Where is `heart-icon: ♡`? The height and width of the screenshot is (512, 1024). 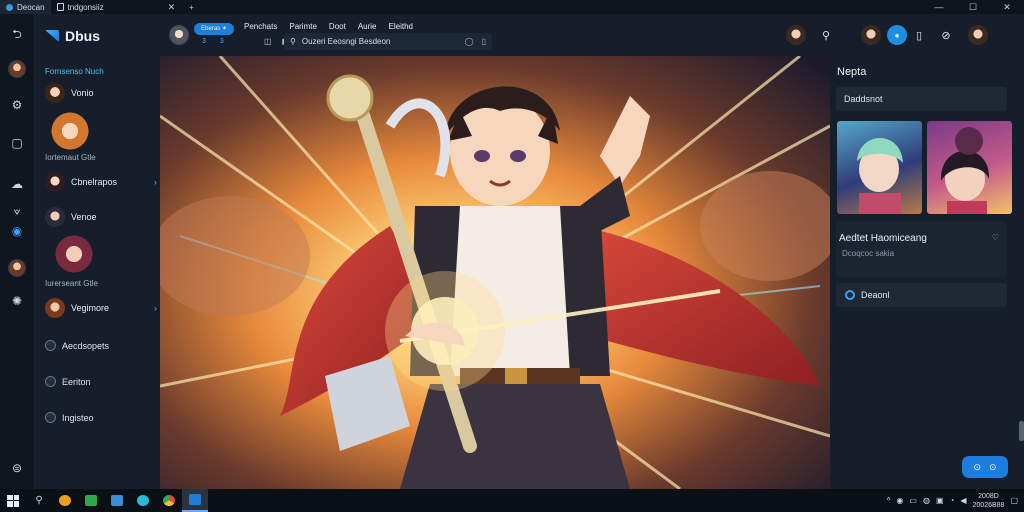
heart-icon: ♡ is located at coordinates (995, 237).